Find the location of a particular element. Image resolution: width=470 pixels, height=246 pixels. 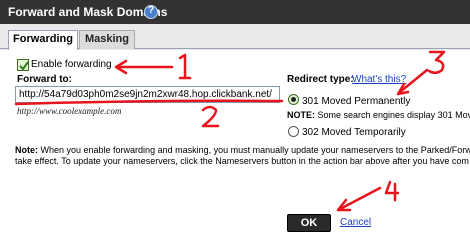

tab-forwarding: Forwarding is located at coordinates (43, 40).